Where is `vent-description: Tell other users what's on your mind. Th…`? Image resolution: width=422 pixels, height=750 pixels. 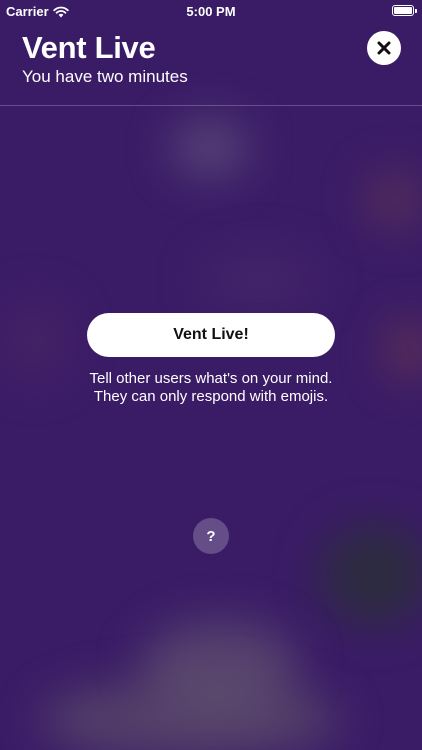
vent-description: Tell other users what's on your mind. Th… is located at coordinates (211, 388).